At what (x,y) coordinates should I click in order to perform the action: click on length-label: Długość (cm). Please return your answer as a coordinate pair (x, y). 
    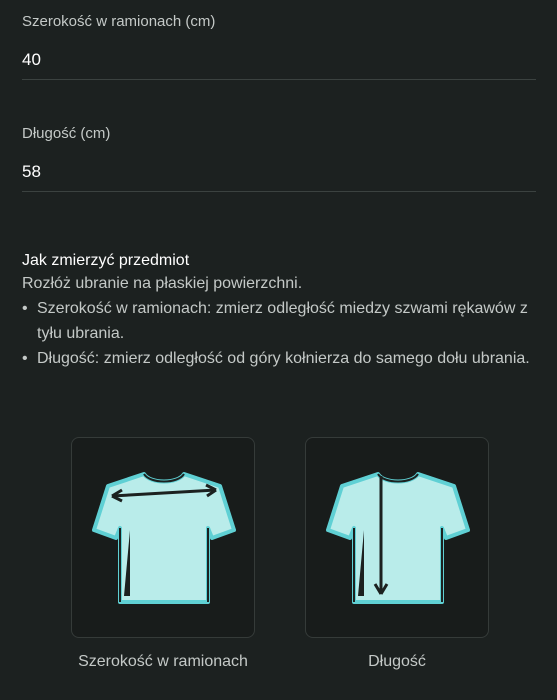
    Looking at the image, I should click on (66, 133).